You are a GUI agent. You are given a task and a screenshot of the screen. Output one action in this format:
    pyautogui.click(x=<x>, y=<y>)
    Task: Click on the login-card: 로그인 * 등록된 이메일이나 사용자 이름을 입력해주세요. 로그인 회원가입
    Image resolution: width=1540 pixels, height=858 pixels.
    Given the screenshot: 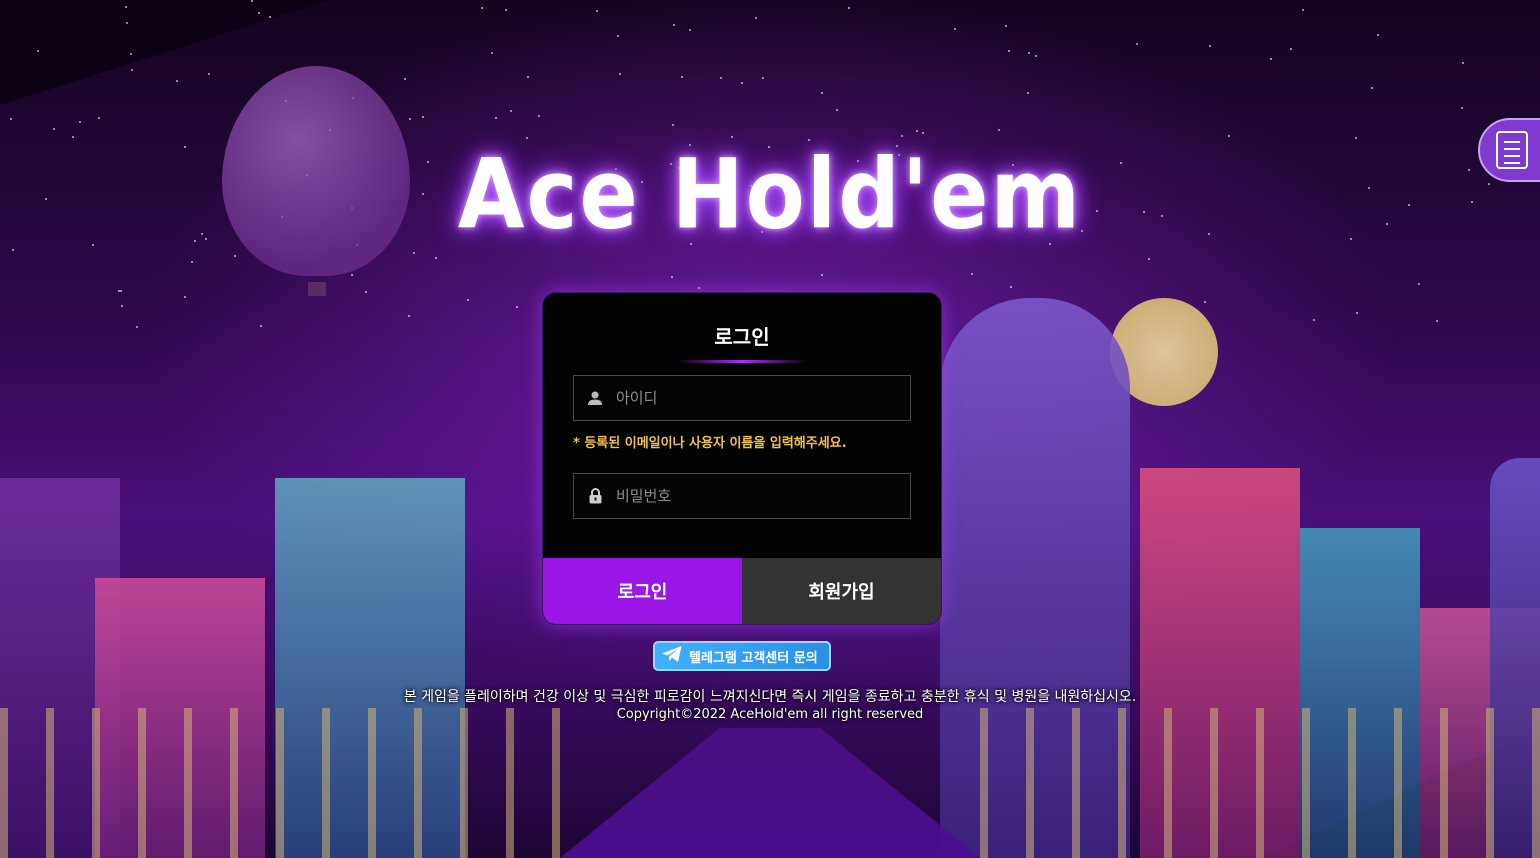 What is the action you would take?
    pyautogui.click(x=742, y=458)
    